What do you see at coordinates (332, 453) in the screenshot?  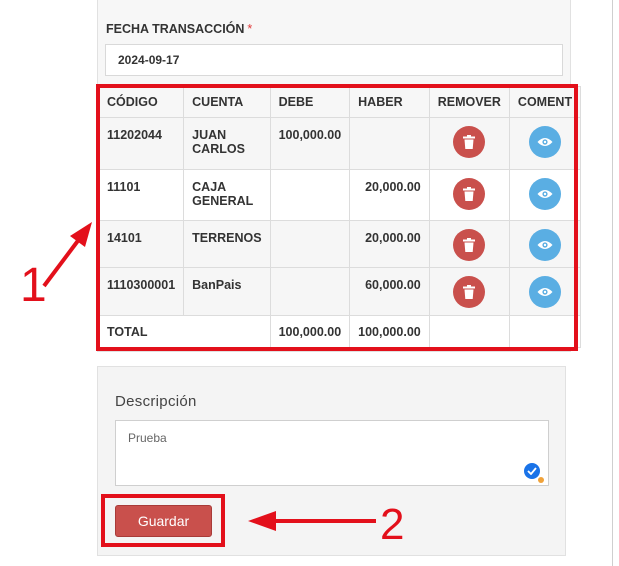 I see `description-textarea: Prueba` at bounding box center [332, 453].